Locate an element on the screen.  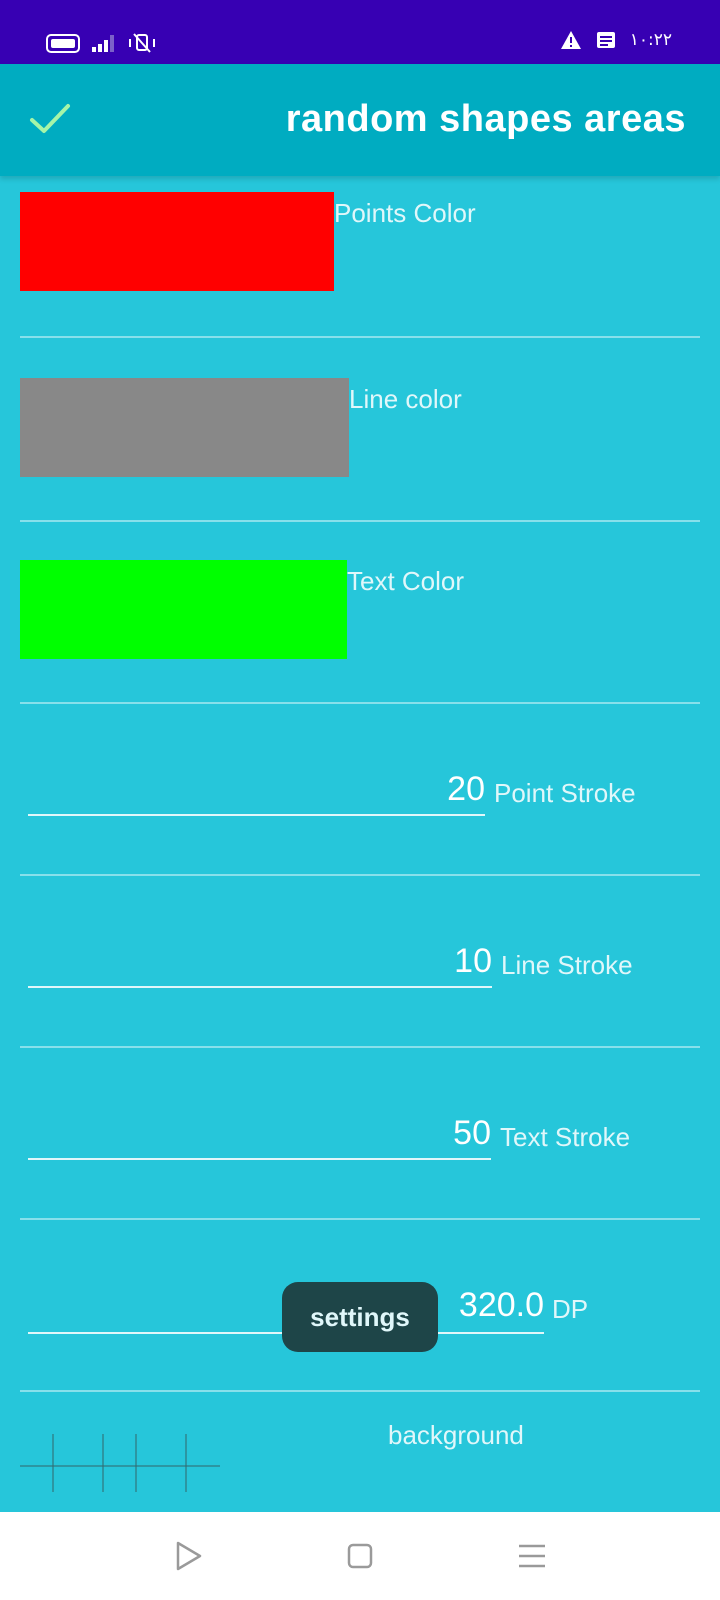
background-grid-preview is located at coordinates (120, 1463).